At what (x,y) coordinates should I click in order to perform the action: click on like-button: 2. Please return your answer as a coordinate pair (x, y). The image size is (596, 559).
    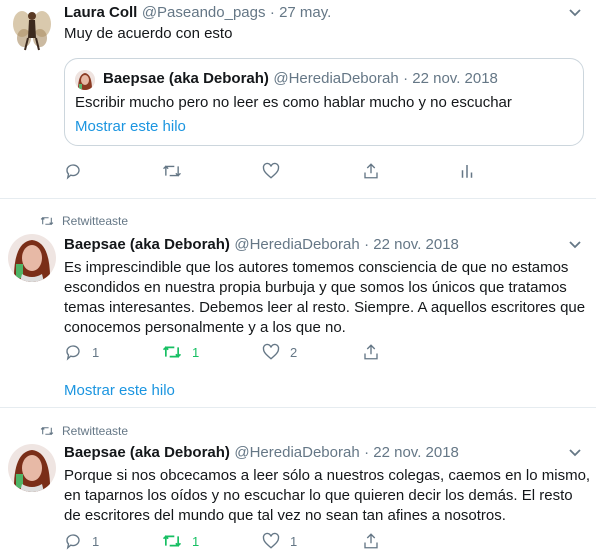
    Looking at the image, I should click on (279, 352).